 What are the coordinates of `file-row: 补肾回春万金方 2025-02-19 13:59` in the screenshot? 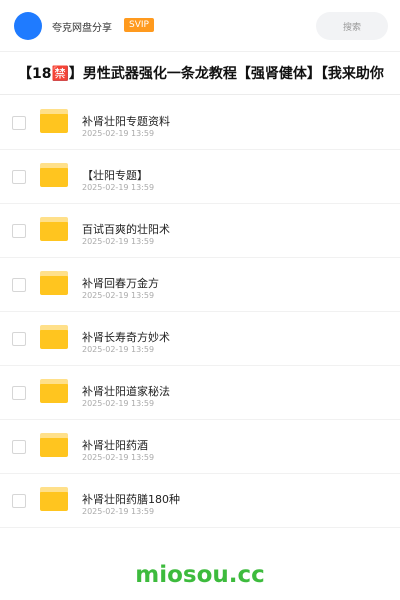 It's located at (200, 285).